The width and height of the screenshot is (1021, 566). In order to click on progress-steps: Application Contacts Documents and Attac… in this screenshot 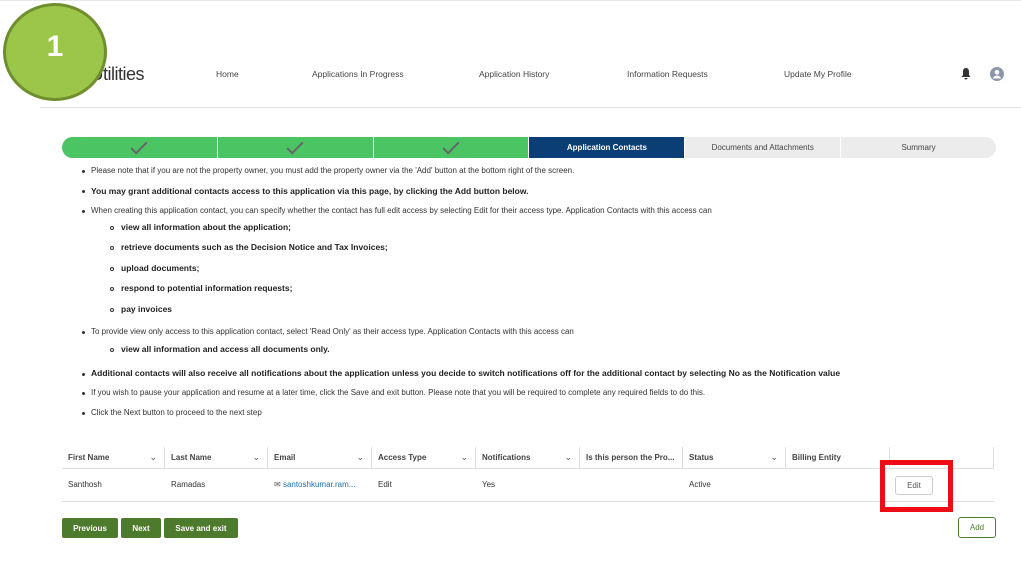, I will do `click(529, 147)`.